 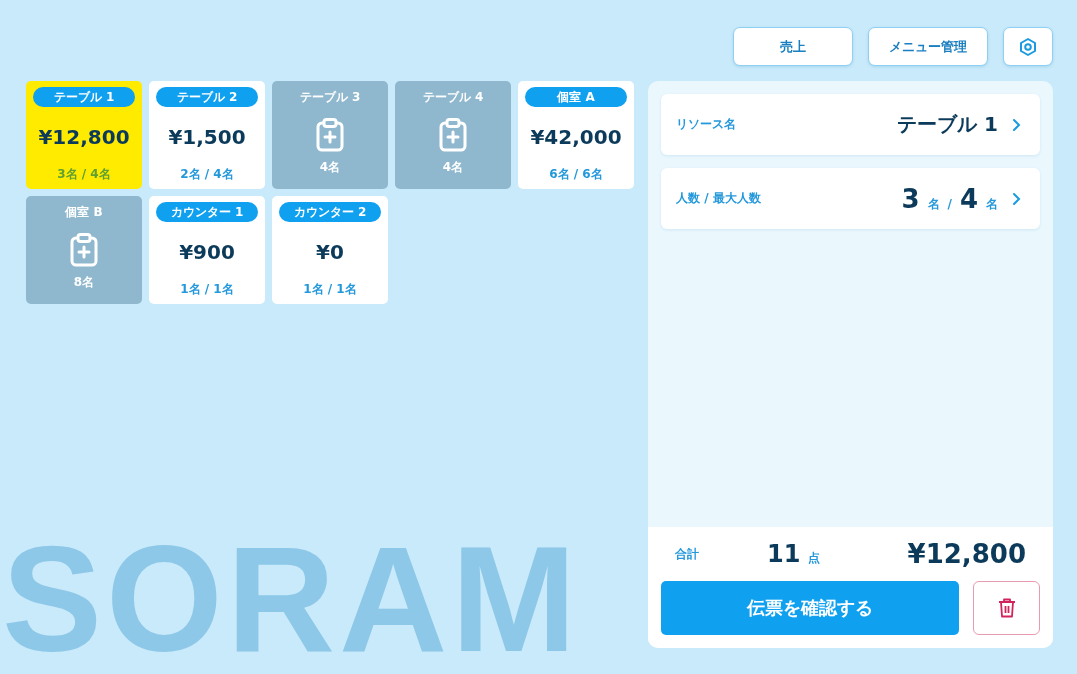 I want to click on settings-icon, so click(x=1028, y=46).